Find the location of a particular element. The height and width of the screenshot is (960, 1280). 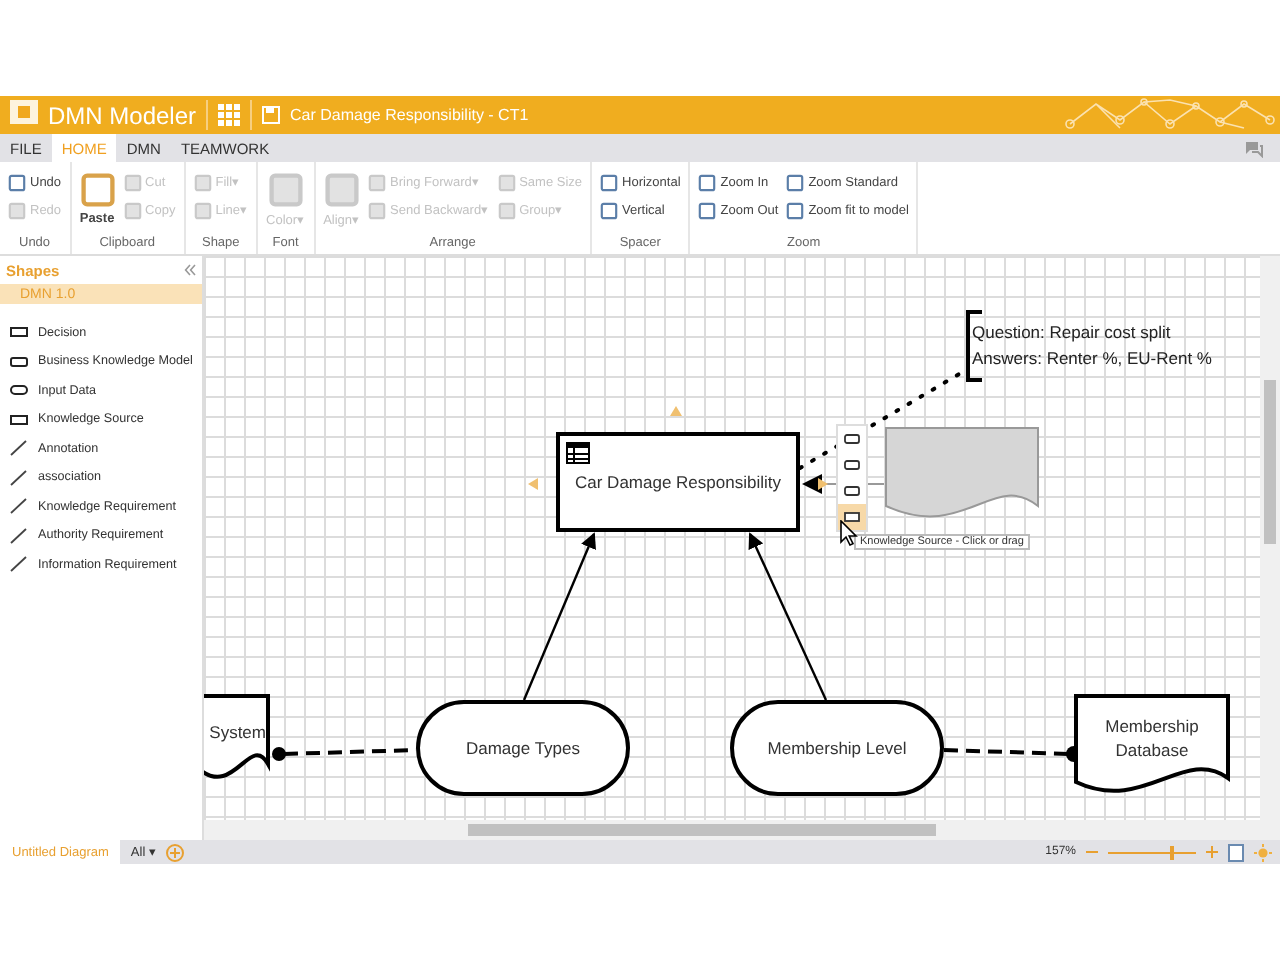

annotation-text: Answers: Renter %, EU-Rent % is located at coordinates (1092, 359).